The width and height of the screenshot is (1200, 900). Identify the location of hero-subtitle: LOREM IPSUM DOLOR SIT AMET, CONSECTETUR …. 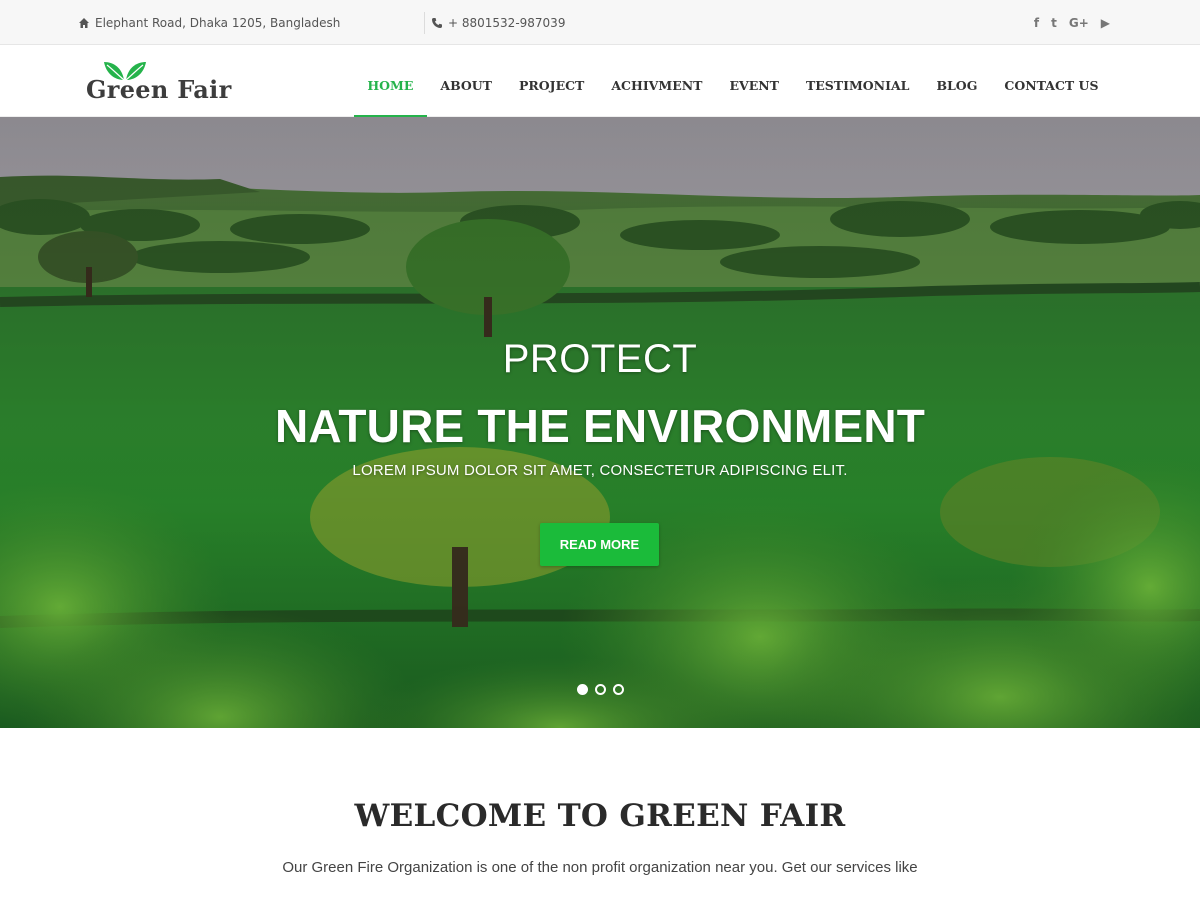
(600, 470).